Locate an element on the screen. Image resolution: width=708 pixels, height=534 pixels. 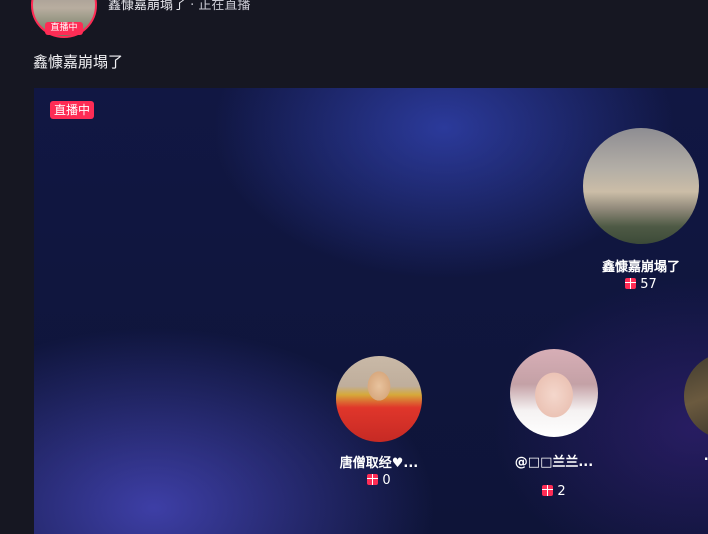
guest-gift-count: 2 is located at coordinates (554, 491).